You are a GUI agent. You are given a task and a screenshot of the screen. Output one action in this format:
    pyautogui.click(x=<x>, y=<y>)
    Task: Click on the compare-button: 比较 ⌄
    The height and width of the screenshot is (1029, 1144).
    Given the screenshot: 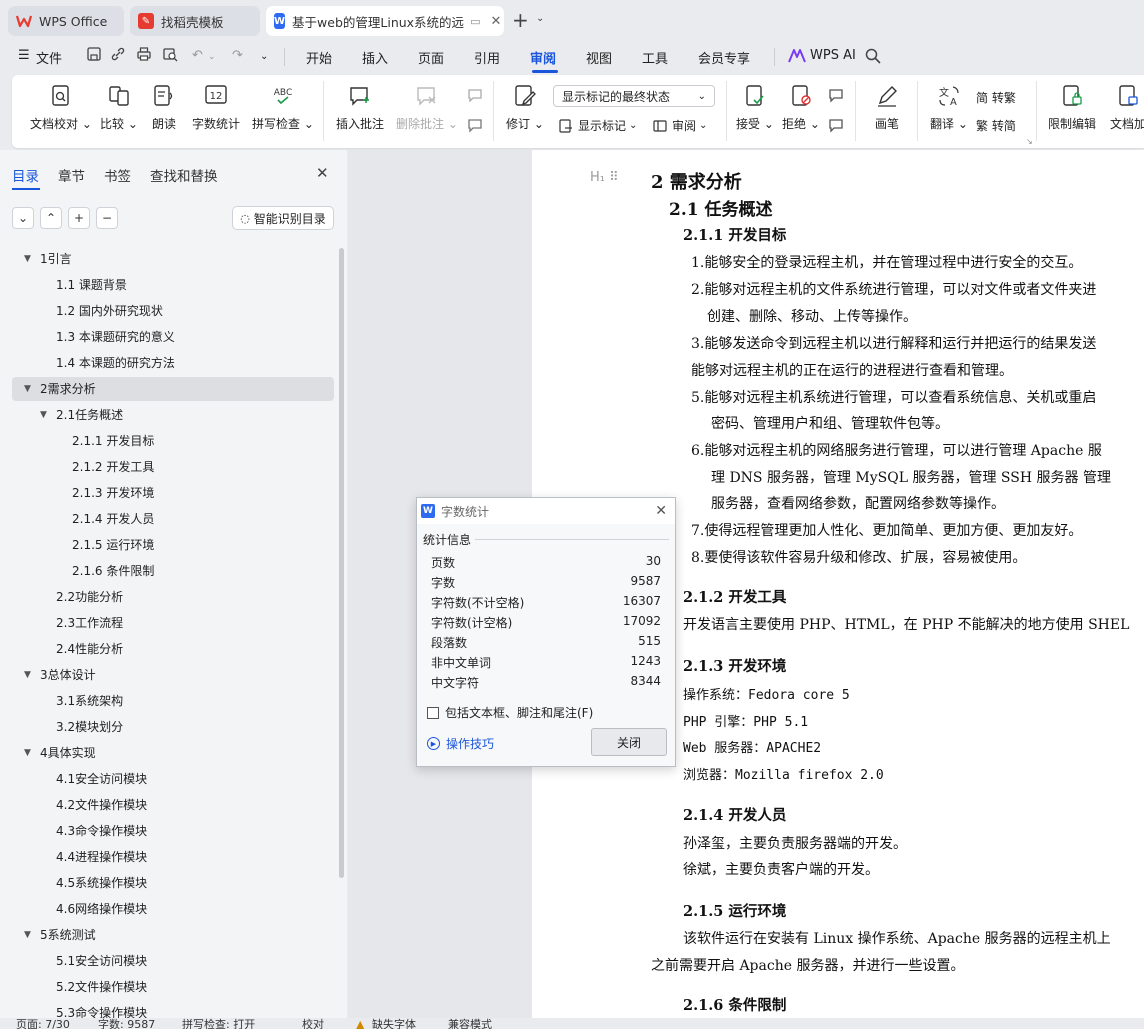 What is the action you would take?
    pyautogui.click(x=119, y=107)
    